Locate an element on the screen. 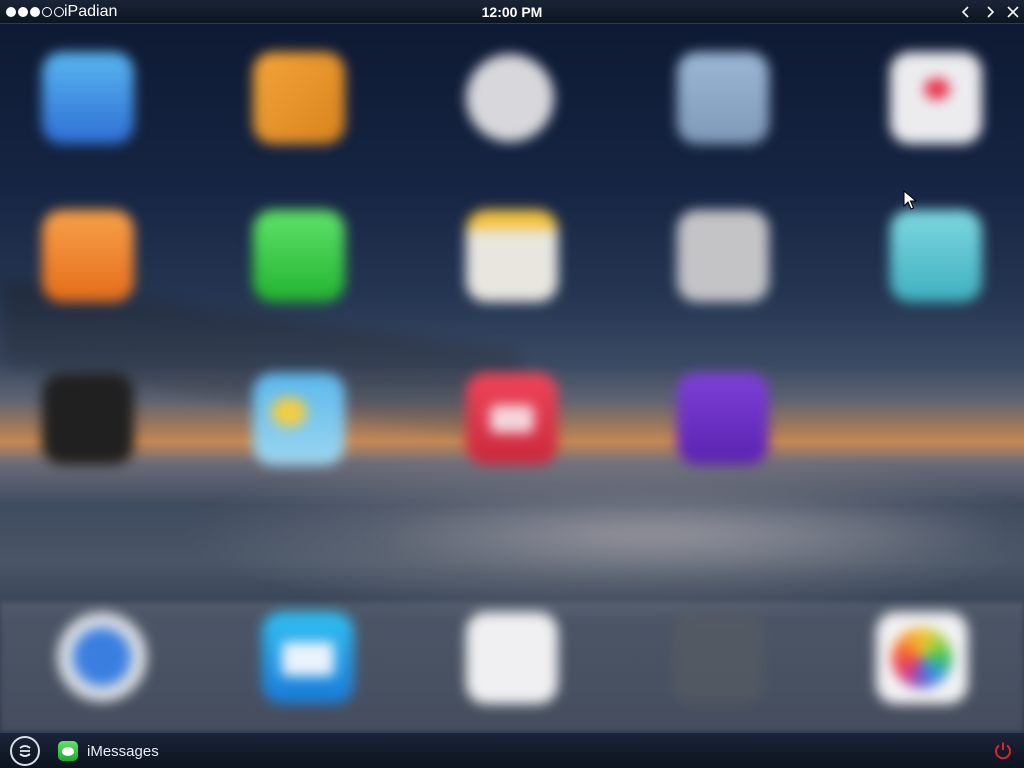  status-clock: 12:00 PM is located at coordinates (512, 12).